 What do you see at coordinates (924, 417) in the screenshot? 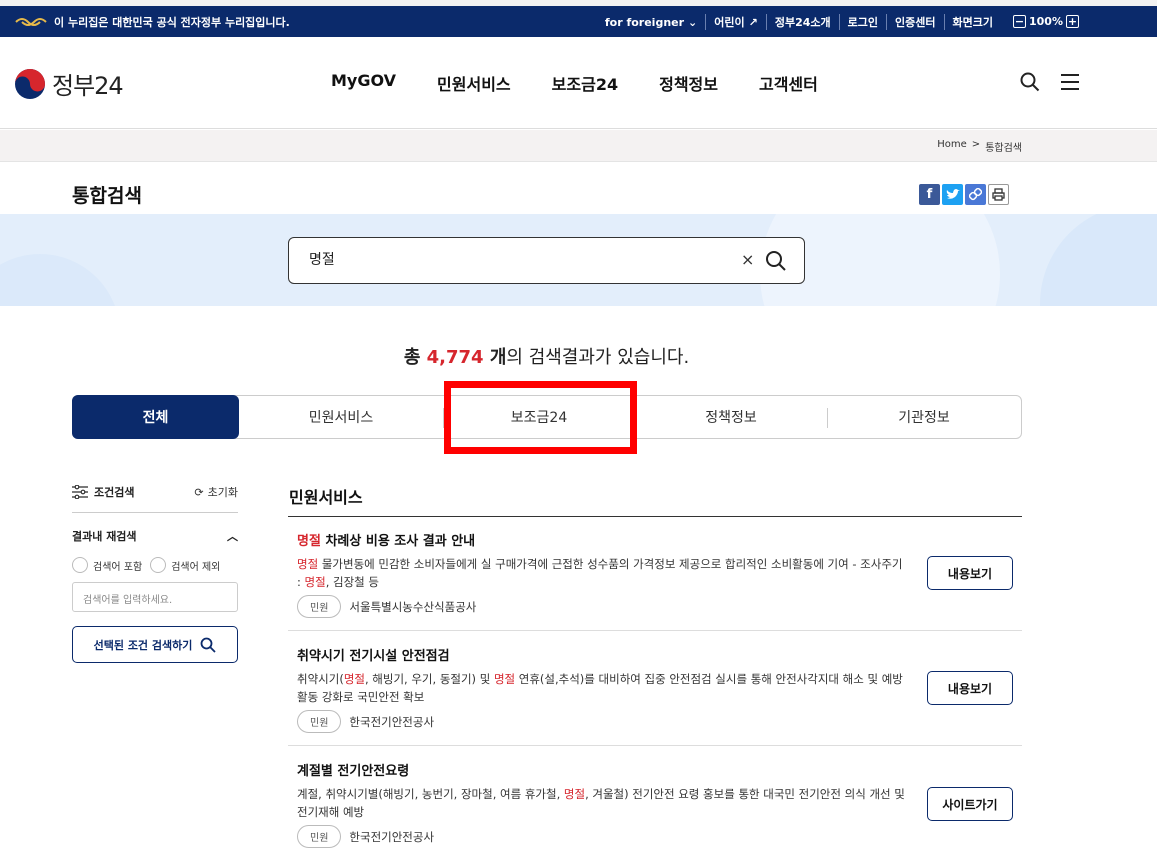
I see `tab-agency: 기관정보` at bounding box center [924, 417].